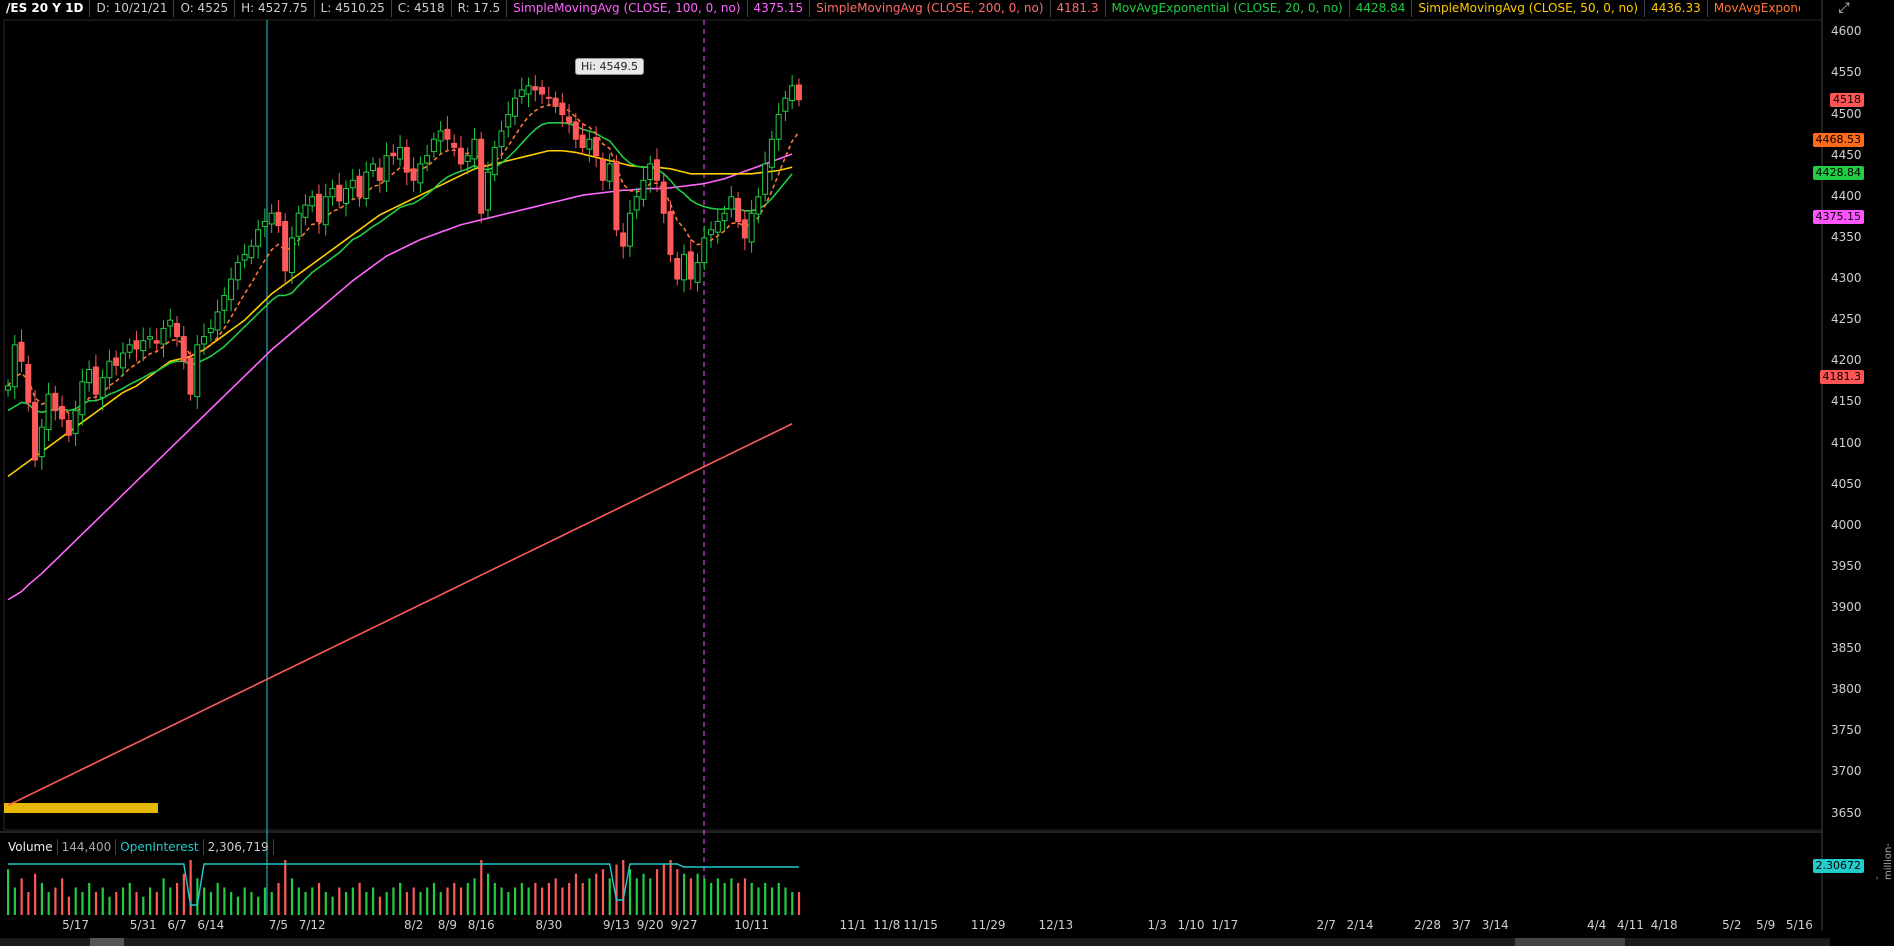 The height and width of the screenshot is (946, 1894). What do you see at coordinates (1838, 140) in the screenshot?
I see `price-tag: 4468.53` at bounding box center [1838, 140].